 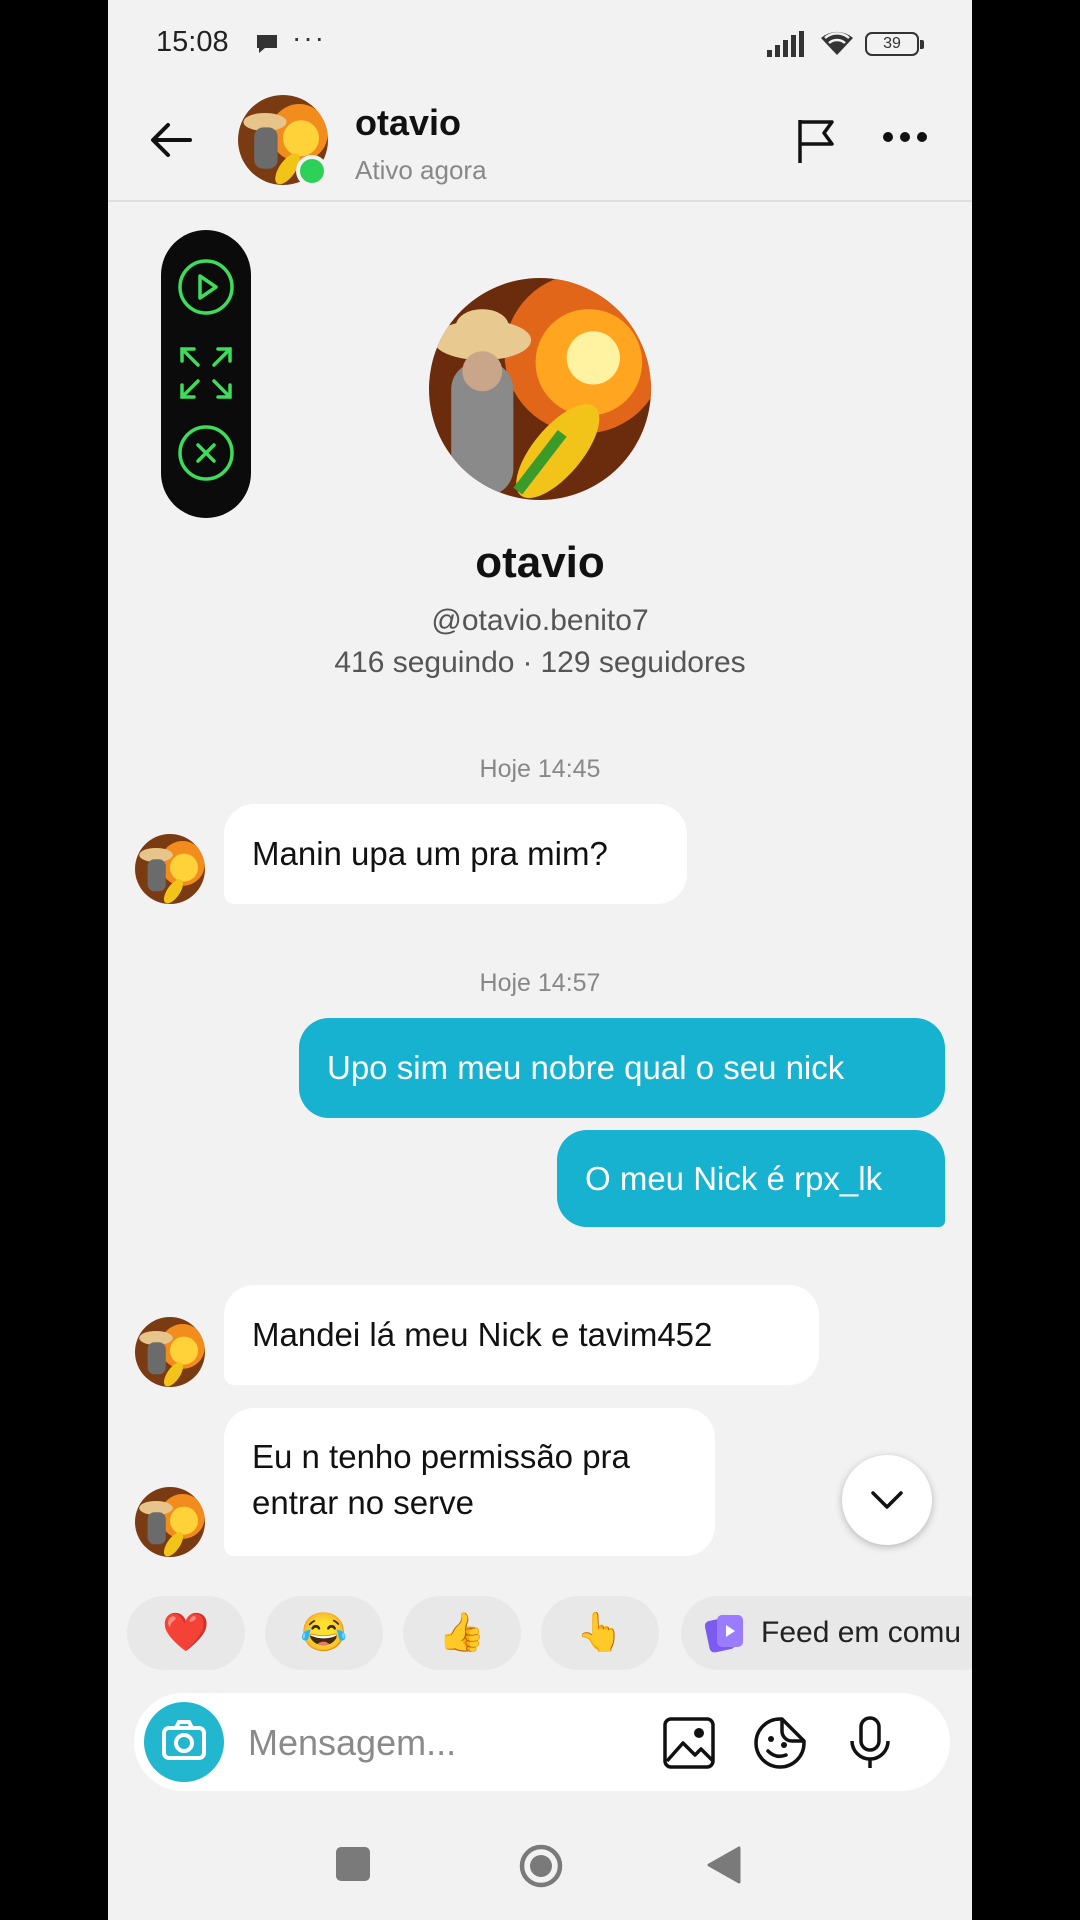 What do you see at coordinates (724, 1865) in the screenshot?
I see `nav-back-icon` at bounding box center [724, 1865].